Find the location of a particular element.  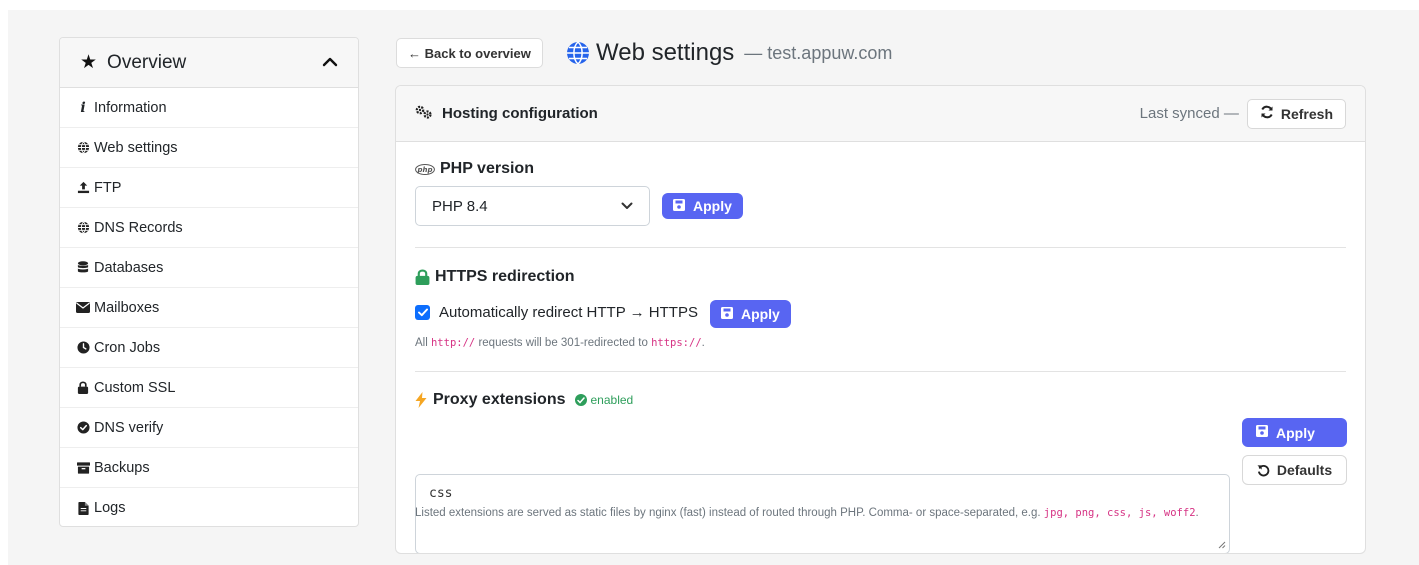

sidebar-item-label: DNS Records is located at coordinates (138, 227).